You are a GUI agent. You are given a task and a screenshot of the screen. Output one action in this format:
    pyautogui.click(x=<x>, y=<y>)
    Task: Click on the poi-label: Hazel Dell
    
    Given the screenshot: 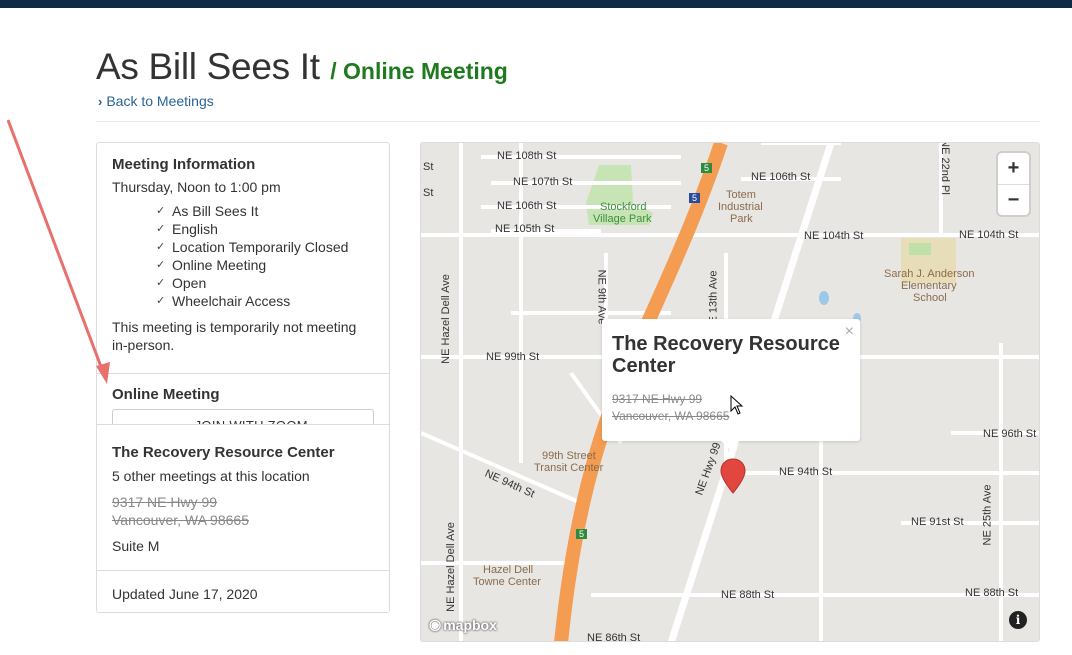 What is the action you would take?
    pyautogui.click(x=508, y=570)
    